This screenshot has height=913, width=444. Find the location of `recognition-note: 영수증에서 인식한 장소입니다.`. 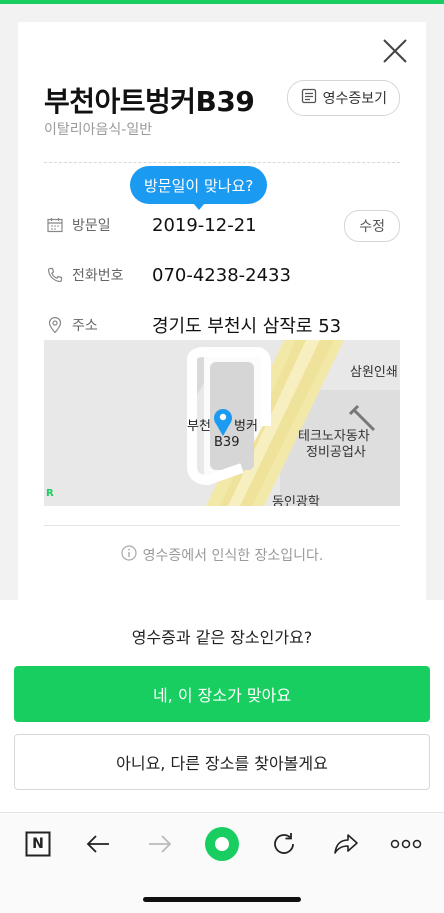

recognition-note: 영수증에서 인식한 장소입니다. is located at coordinates (222, 555).